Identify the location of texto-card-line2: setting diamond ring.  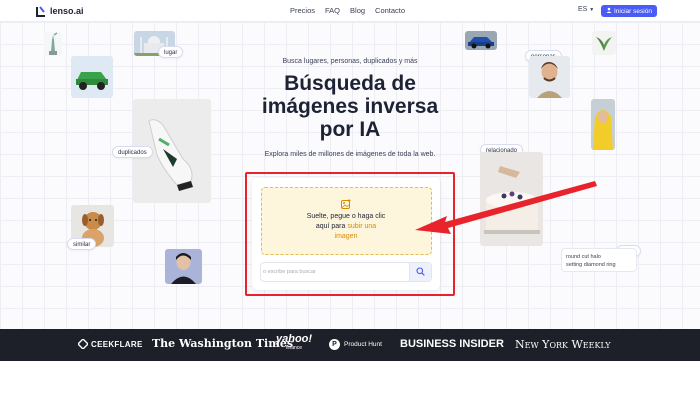
(591, 265).